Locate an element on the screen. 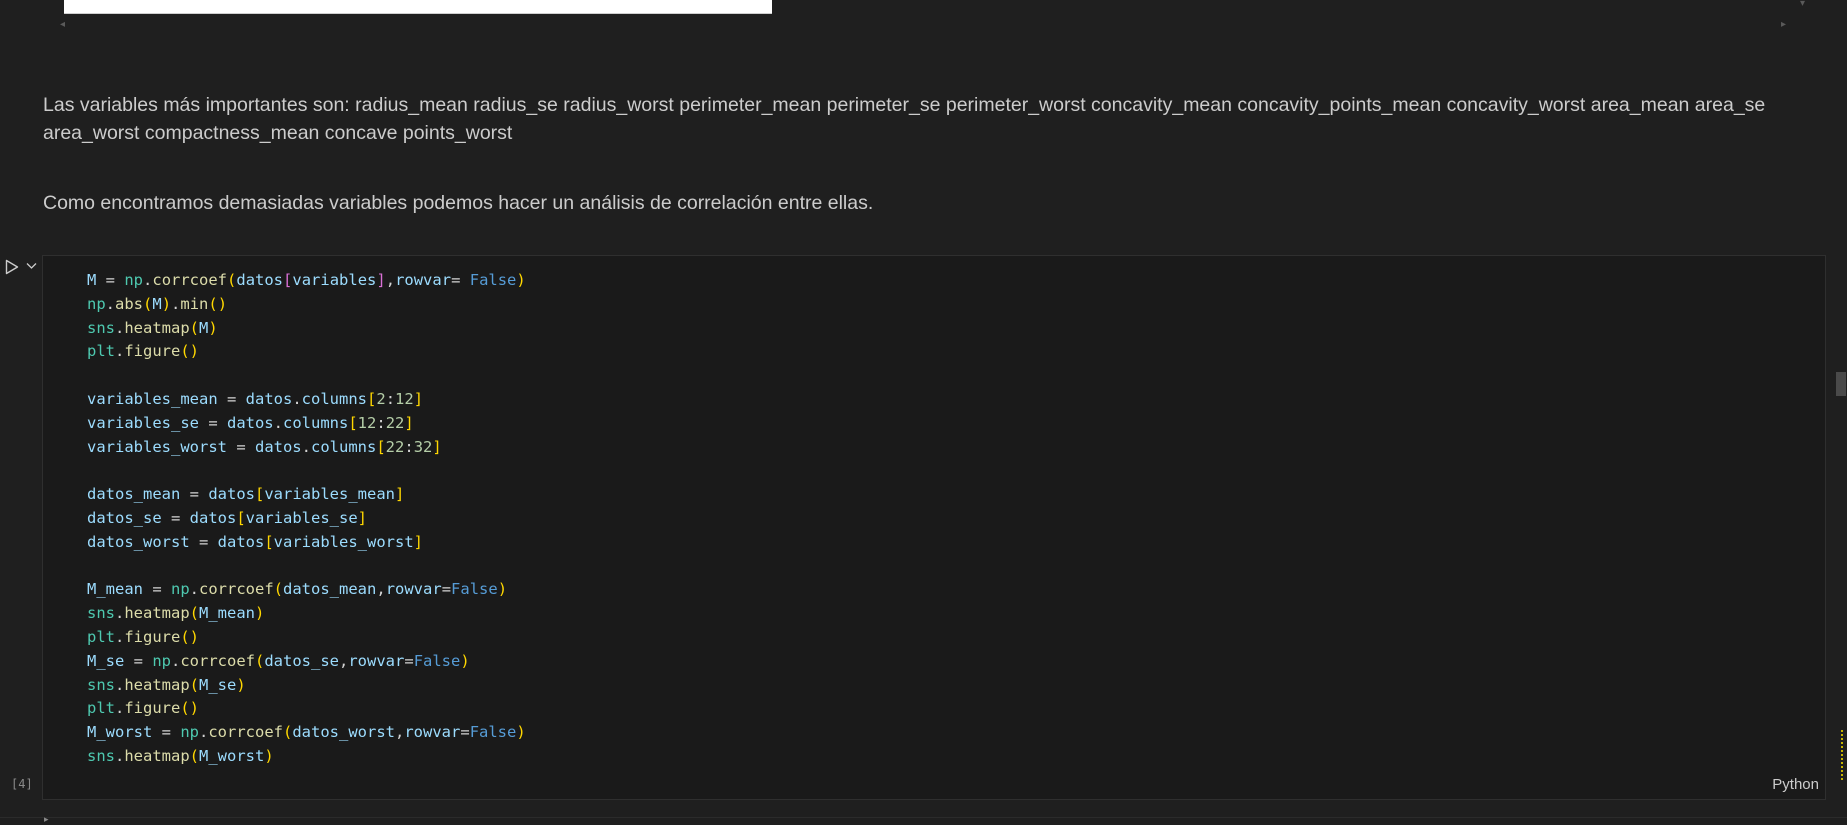 The height and width of the screenshot is (825, 1847). code-line: sns.heatmap(M) is located at coordinates (306, 329).